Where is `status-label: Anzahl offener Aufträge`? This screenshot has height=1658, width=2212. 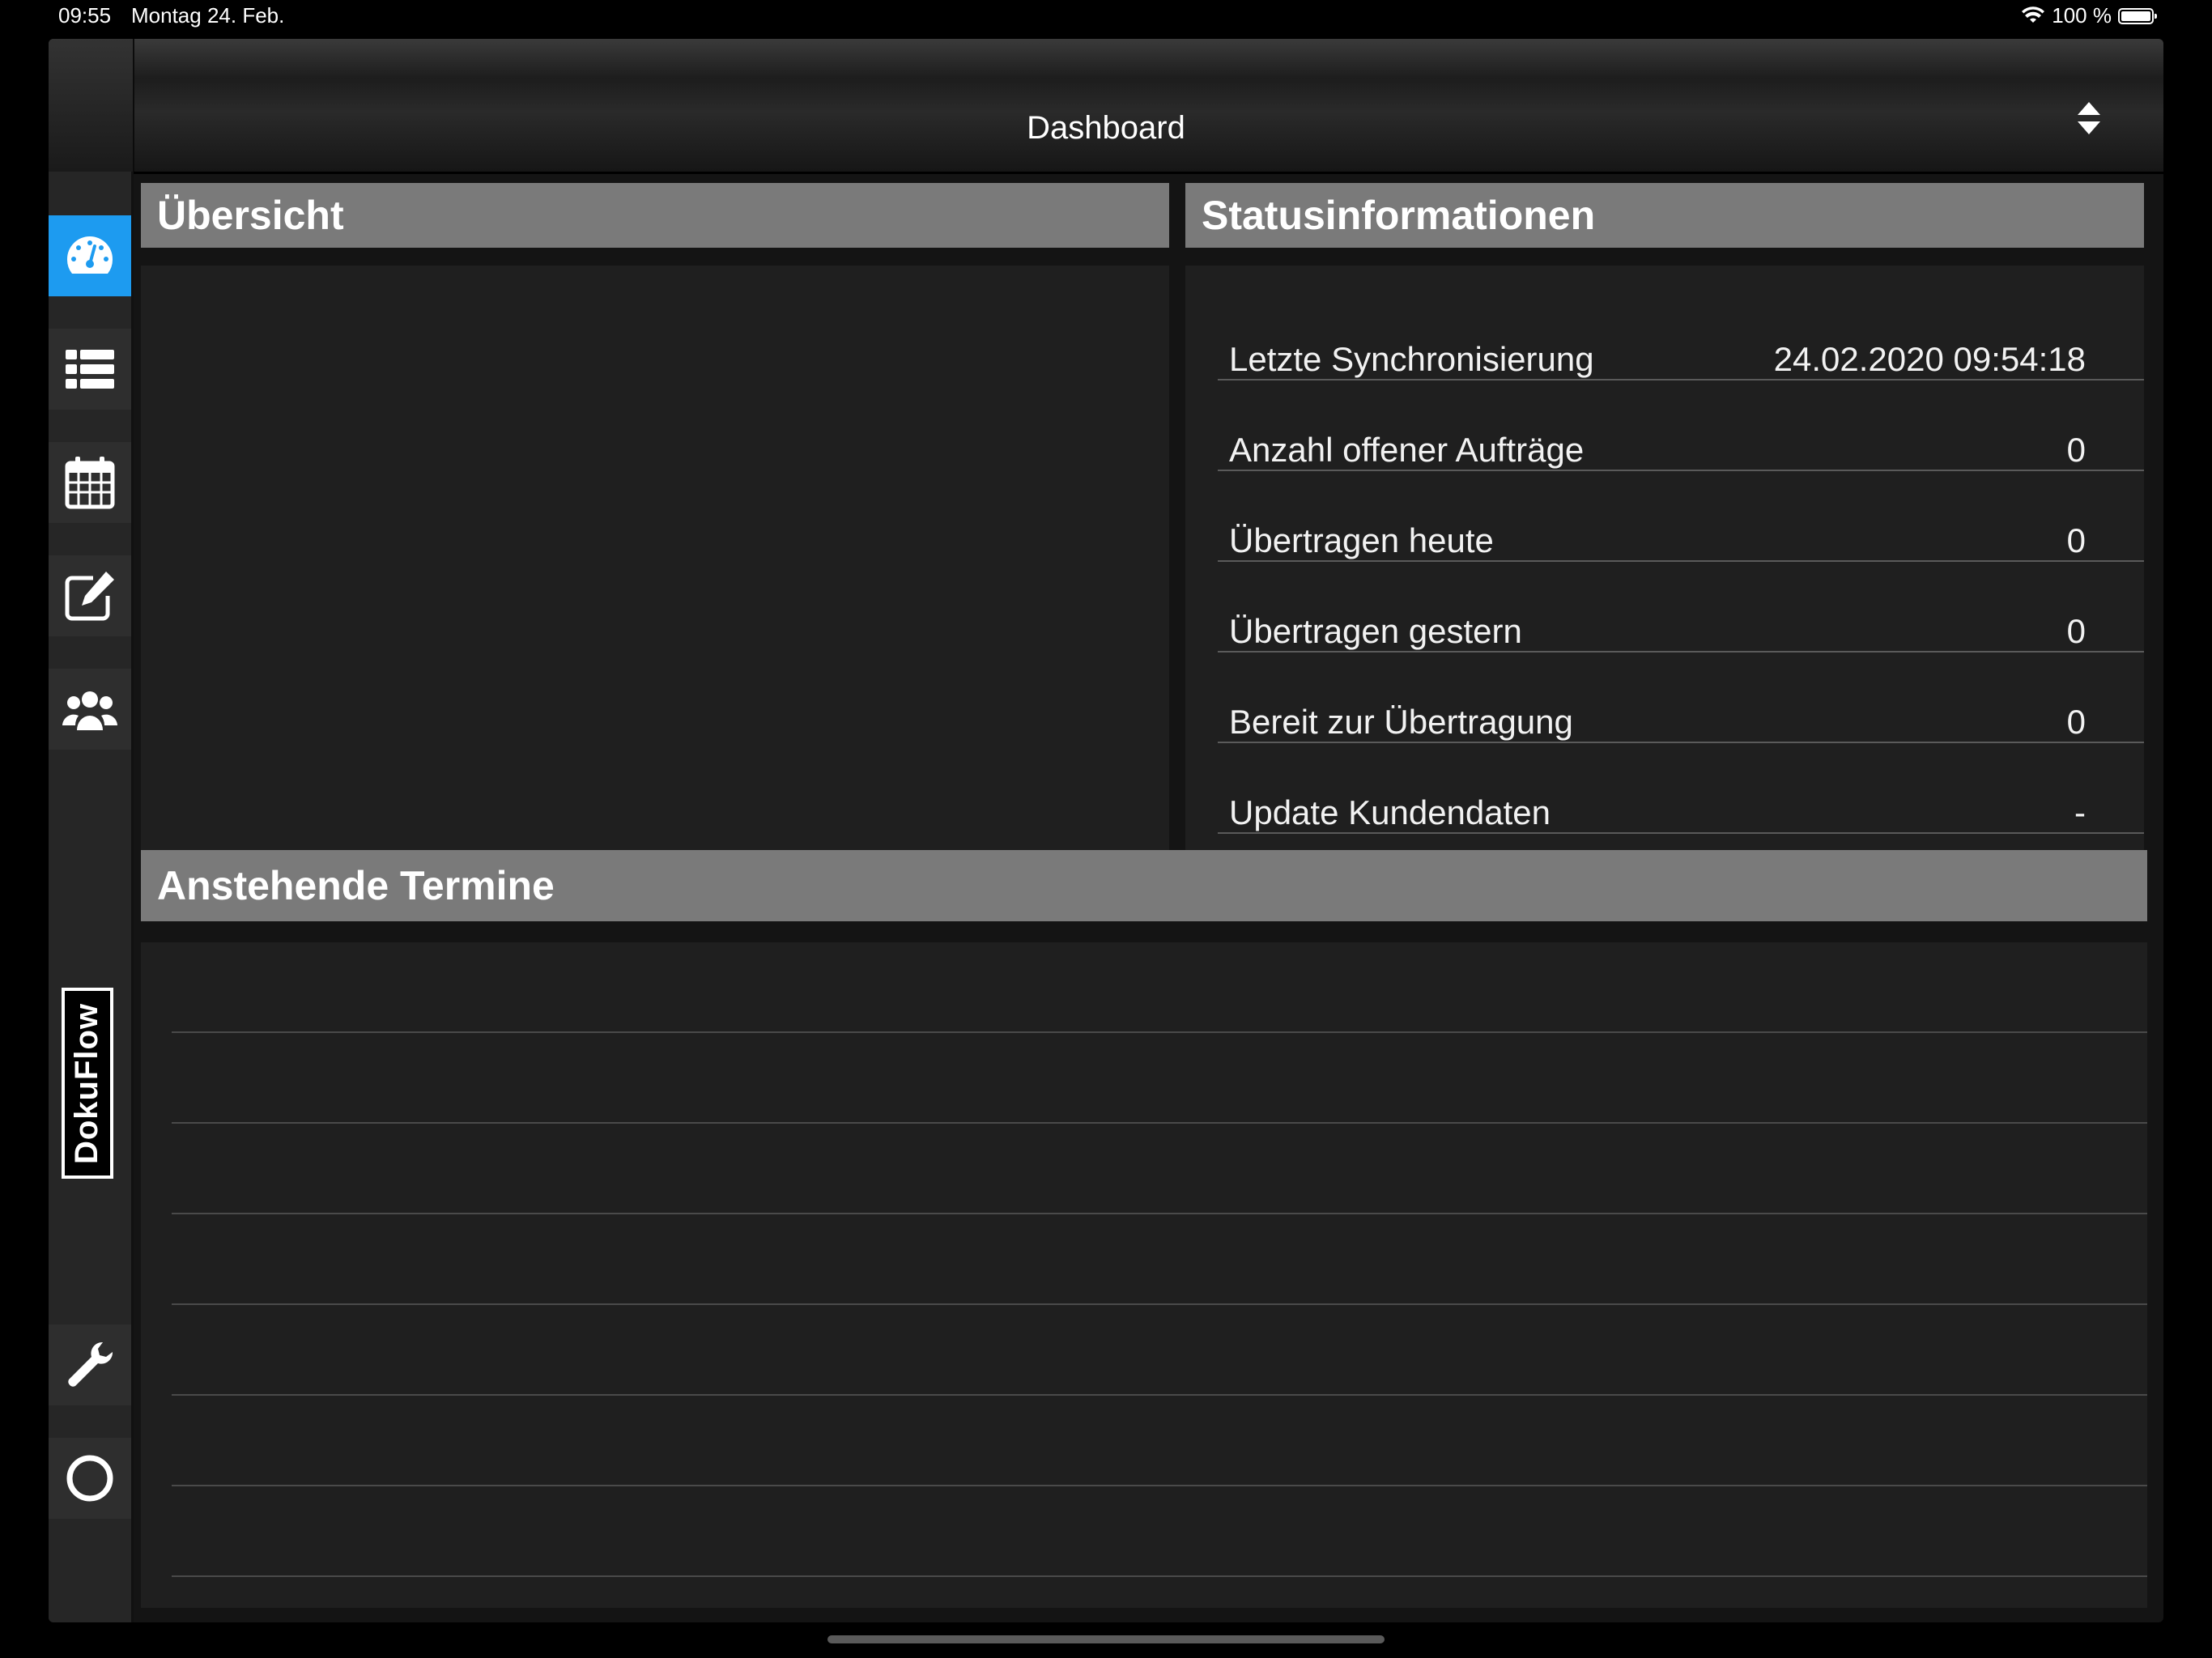
status-label: Anzahl offener Aufträge is located at coordinates (1407, 450).